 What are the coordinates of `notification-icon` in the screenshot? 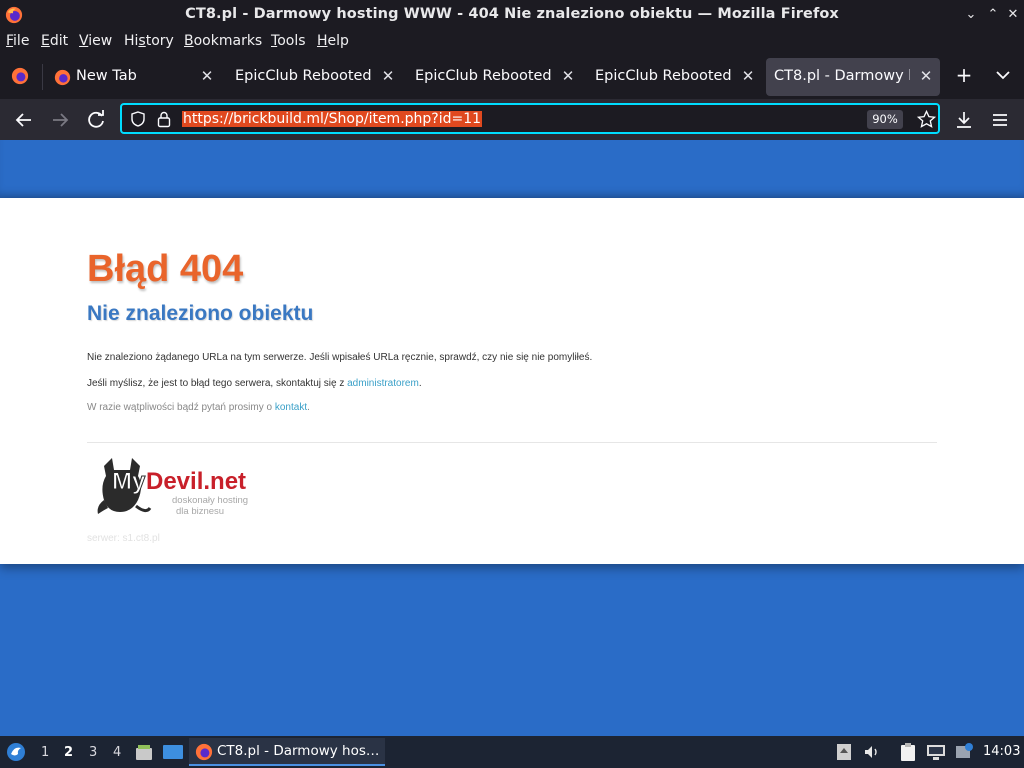 It's located at (964, 752).